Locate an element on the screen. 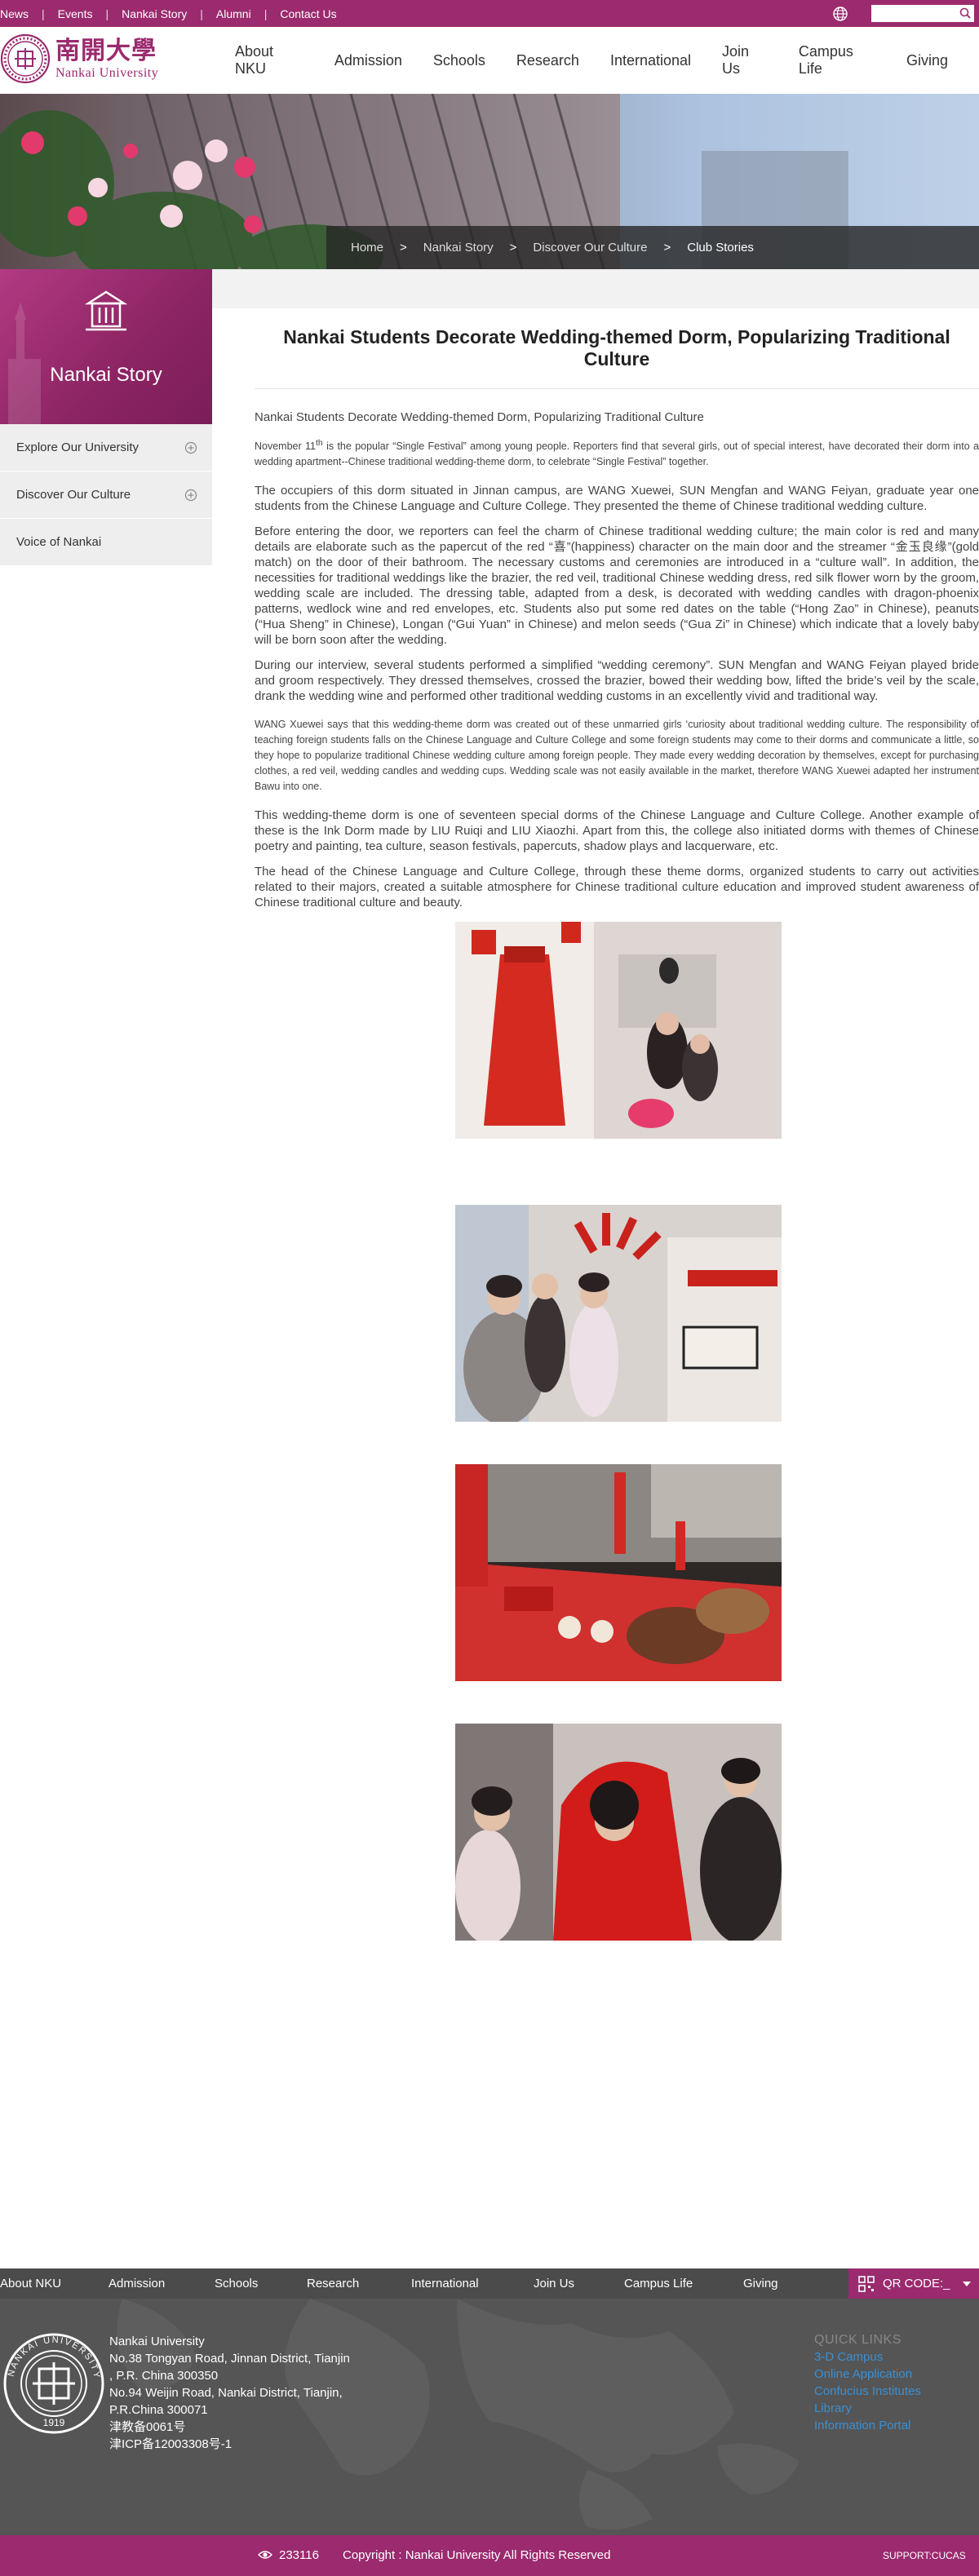 The height and width of the screenshot is (2576, 979). main-nav-item: Giving is located at coordinates (927, 60).